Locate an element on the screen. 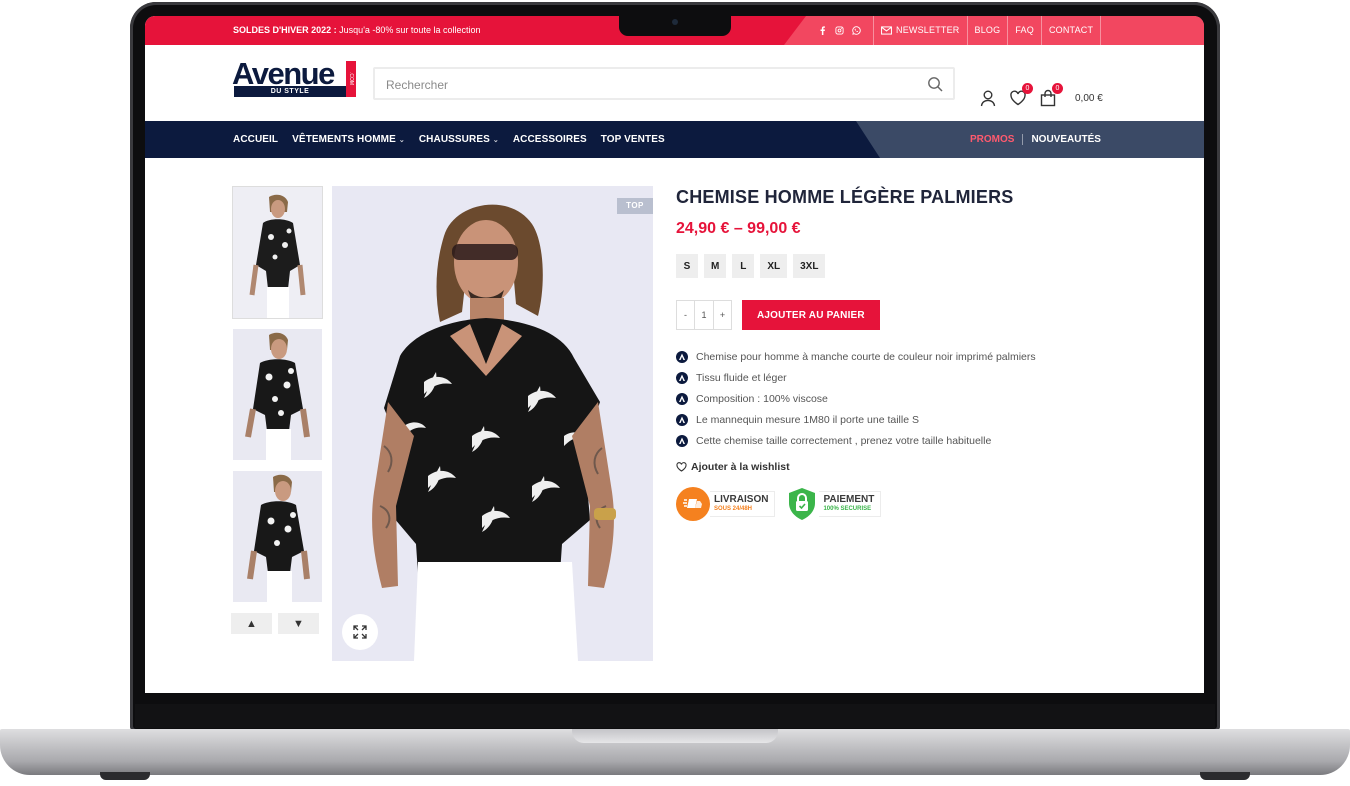  payment-subtitle: 100% SECURISE is located at coordinates (847, 509).